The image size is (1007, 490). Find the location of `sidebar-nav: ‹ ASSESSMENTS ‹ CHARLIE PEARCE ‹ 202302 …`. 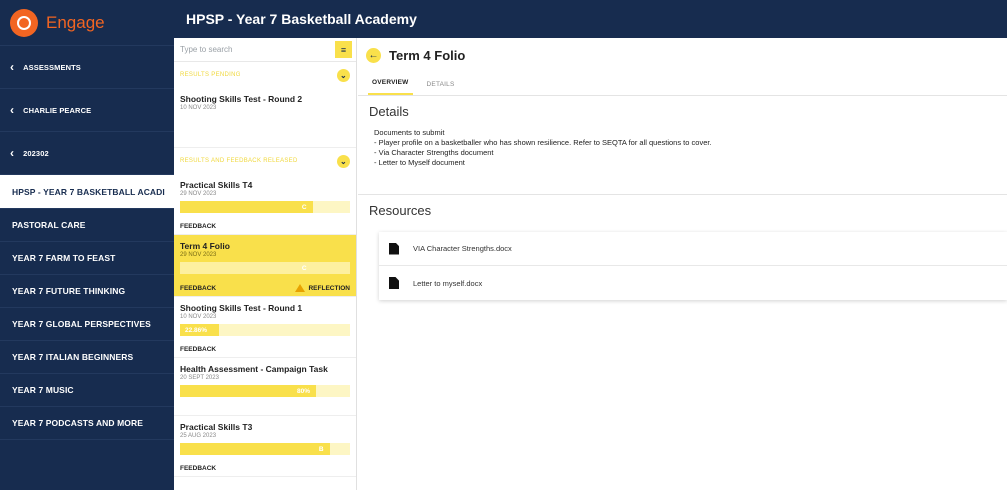

sidebar-nav: ‹ ASSESSMENTS ‹ CHARLIE PEARCE ‹ 202302 … is located at coordinates (87, 243).